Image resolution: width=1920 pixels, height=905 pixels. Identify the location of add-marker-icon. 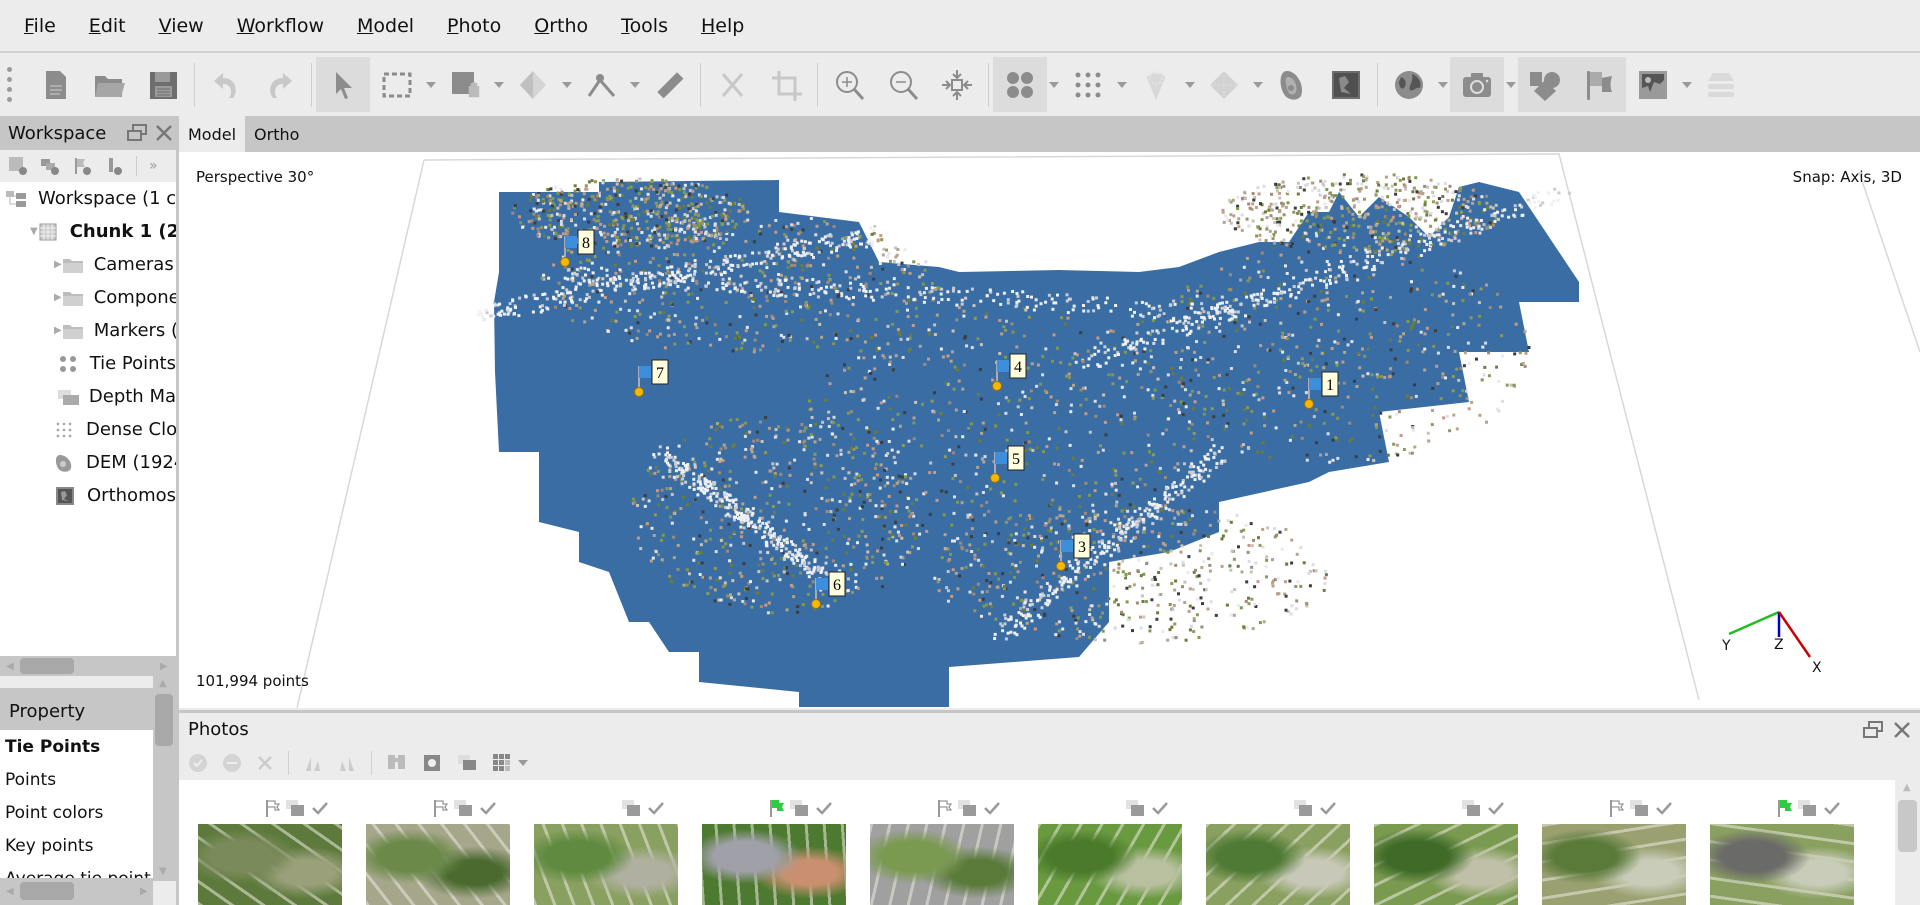
(82, 166).